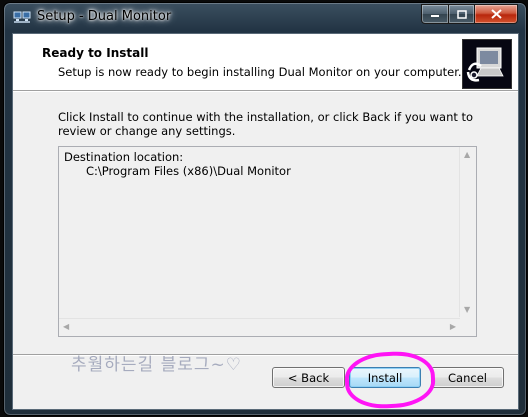 This screenshot has width=528, height=417. I want to click on cancel-button: Cancel, so click(467, 377).